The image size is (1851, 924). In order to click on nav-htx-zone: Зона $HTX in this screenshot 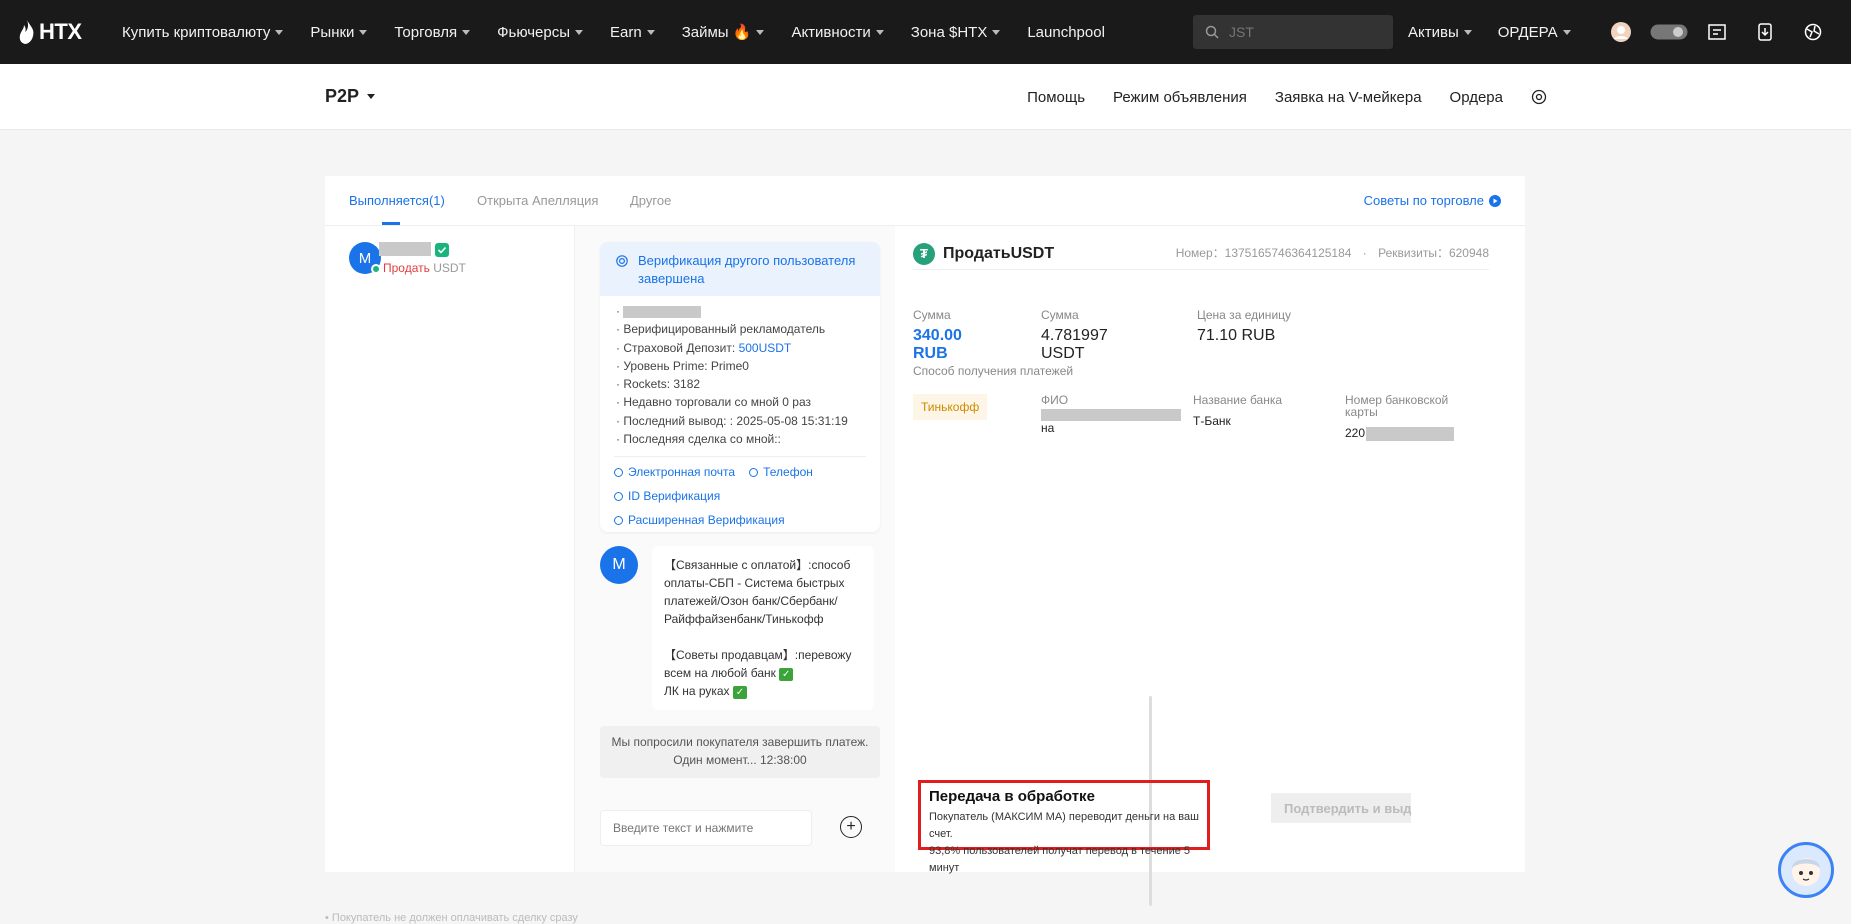, I will do `click(956, 32)`.